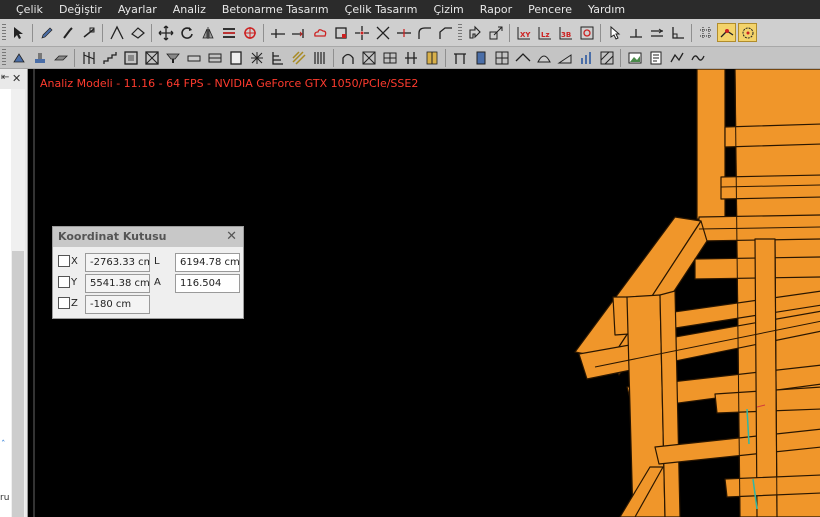  What do you see at coordinates (368, 57) in the screenshot?
I see `truss-icon` at bounding box center [368, 57].